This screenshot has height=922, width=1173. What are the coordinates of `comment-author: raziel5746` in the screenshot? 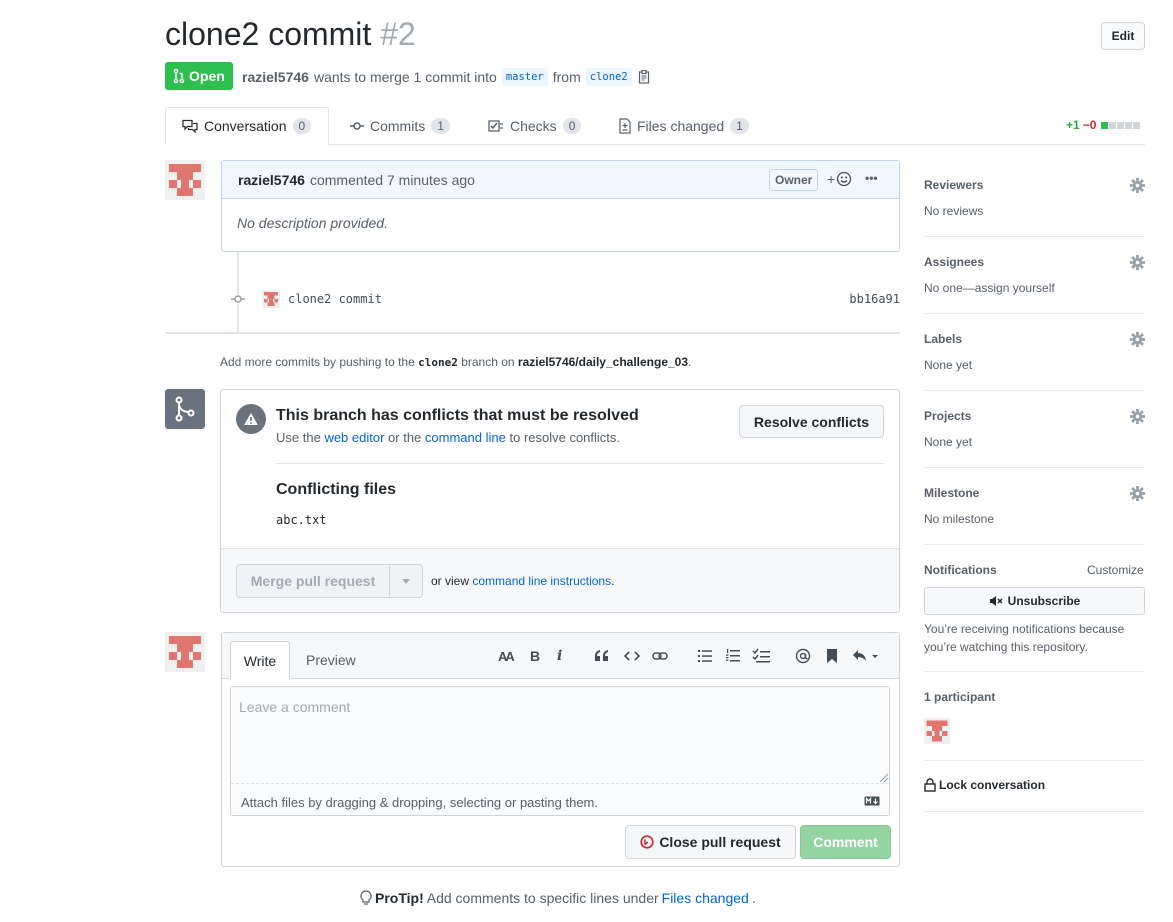 It's located at (271, 180).